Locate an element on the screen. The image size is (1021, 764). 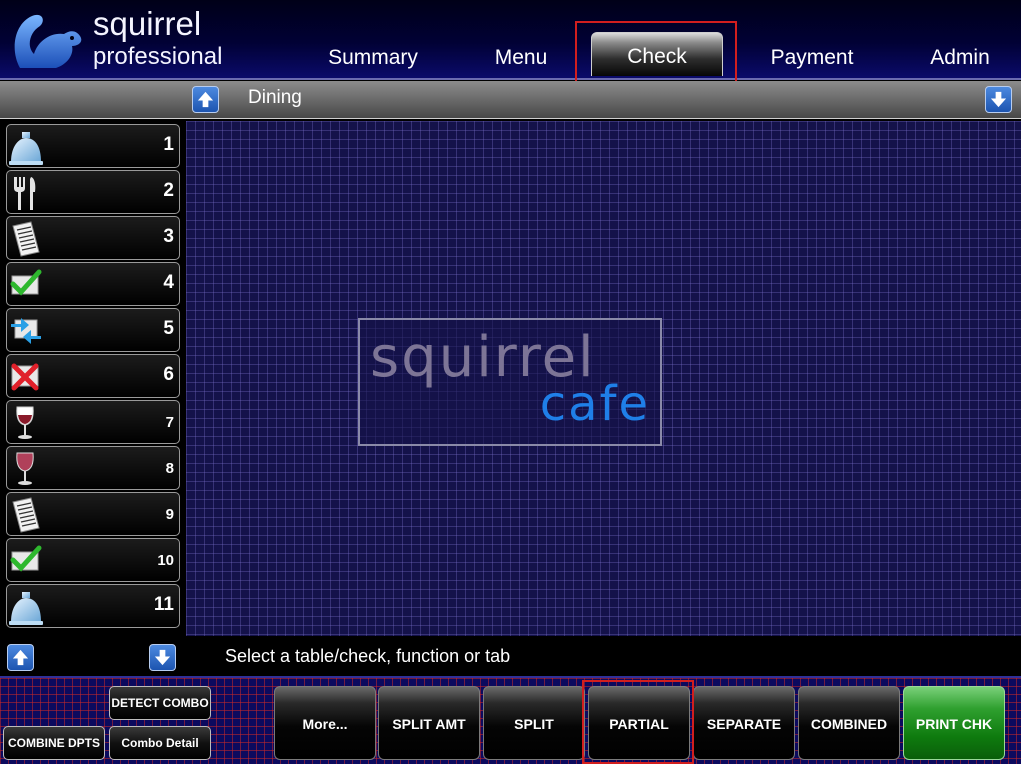
table-button-1: 1 is located at coordinates (93, 146).